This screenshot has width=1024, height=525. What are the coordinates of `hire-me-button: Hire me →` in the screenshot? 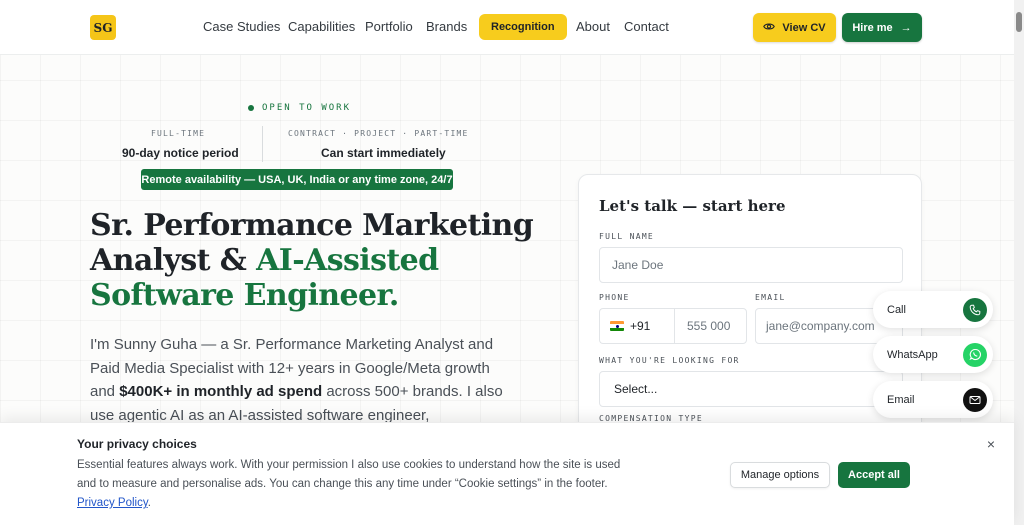 It's located at (882, 27).